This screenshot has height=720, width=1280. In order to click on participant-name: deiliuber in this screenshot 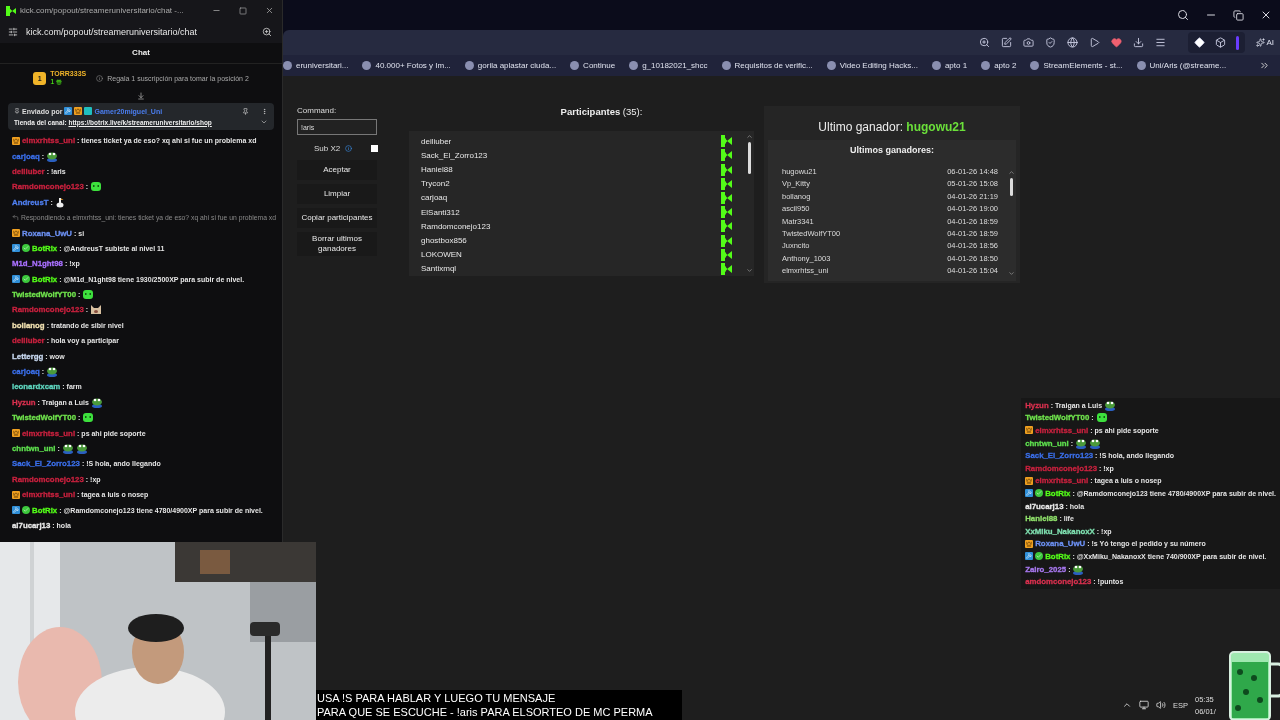, I will do `click(436, 141)`.